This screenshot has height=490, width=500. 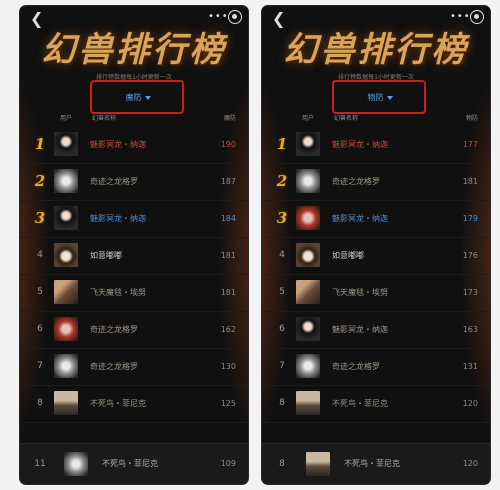 I want to click on my-rank-row: 8 不死鸟・菲尼克 120, so click(x=376, y=463).